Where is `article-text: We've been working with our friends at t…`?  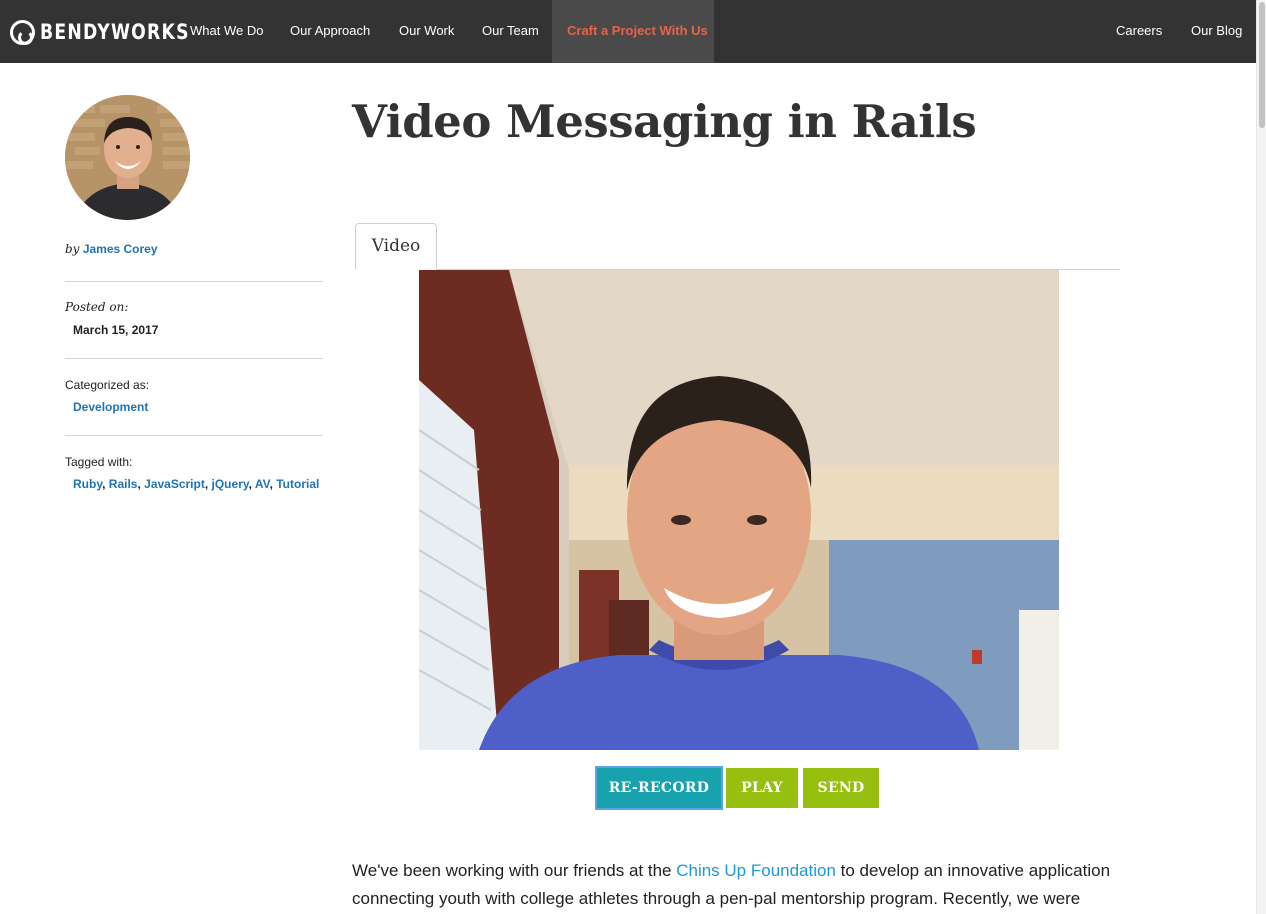 article-text: We've been working with our friends at t… is located at coordinates (514, 870).